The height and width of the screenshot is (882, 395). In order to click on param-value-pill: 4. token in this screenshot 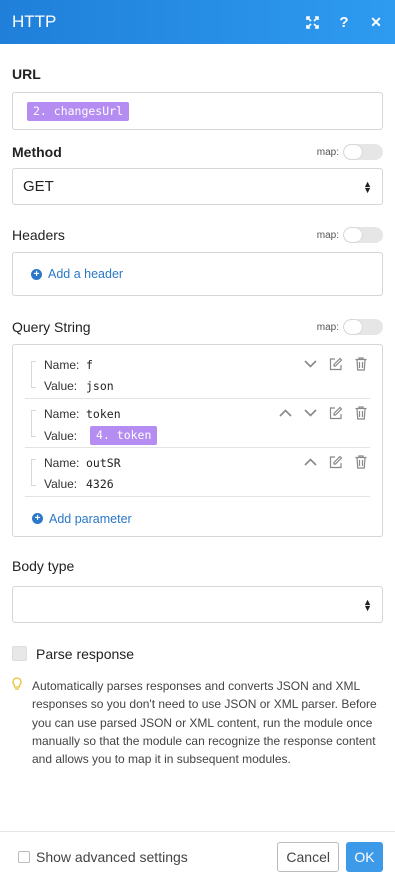, I will do `click(124, 435)`.